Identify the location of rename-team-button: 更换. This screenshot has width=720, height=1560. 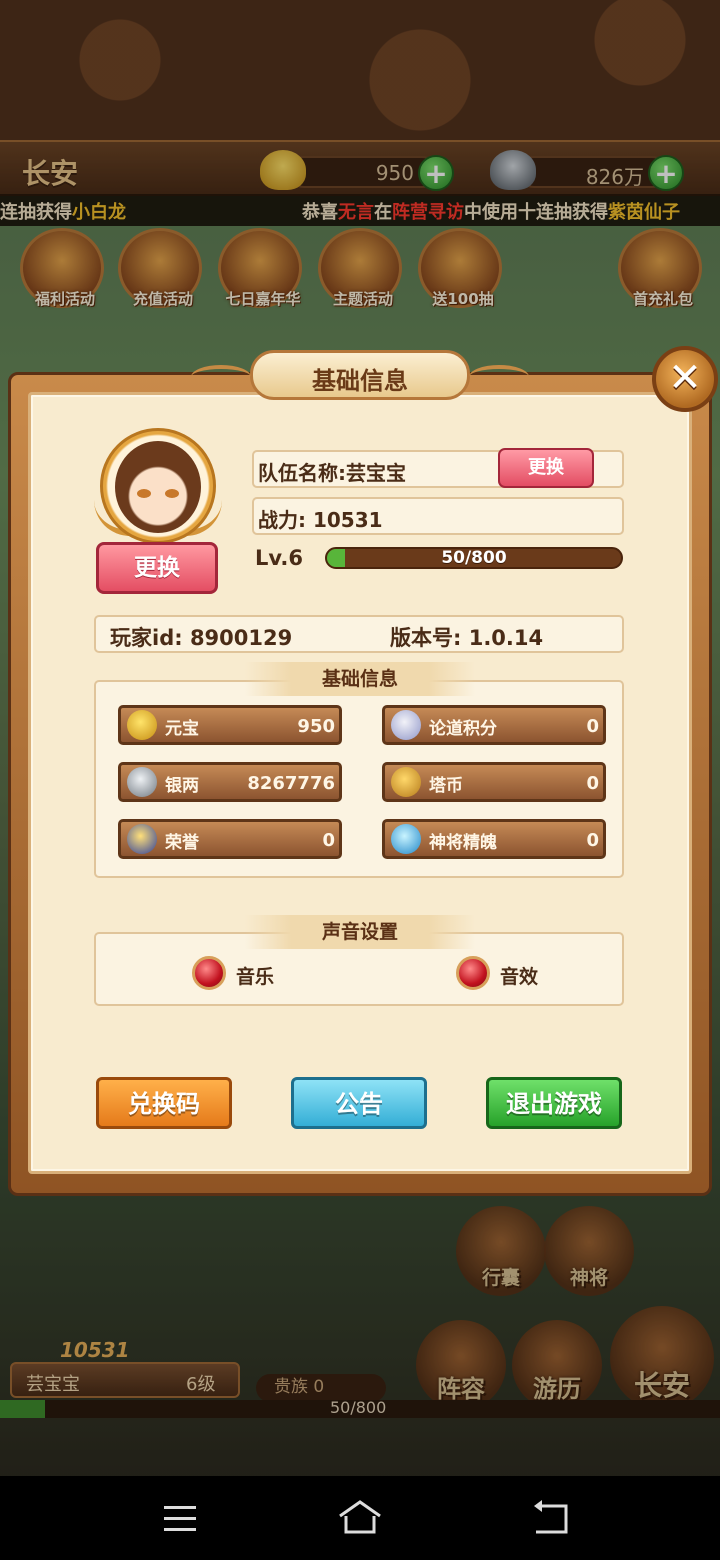
(546, 468).